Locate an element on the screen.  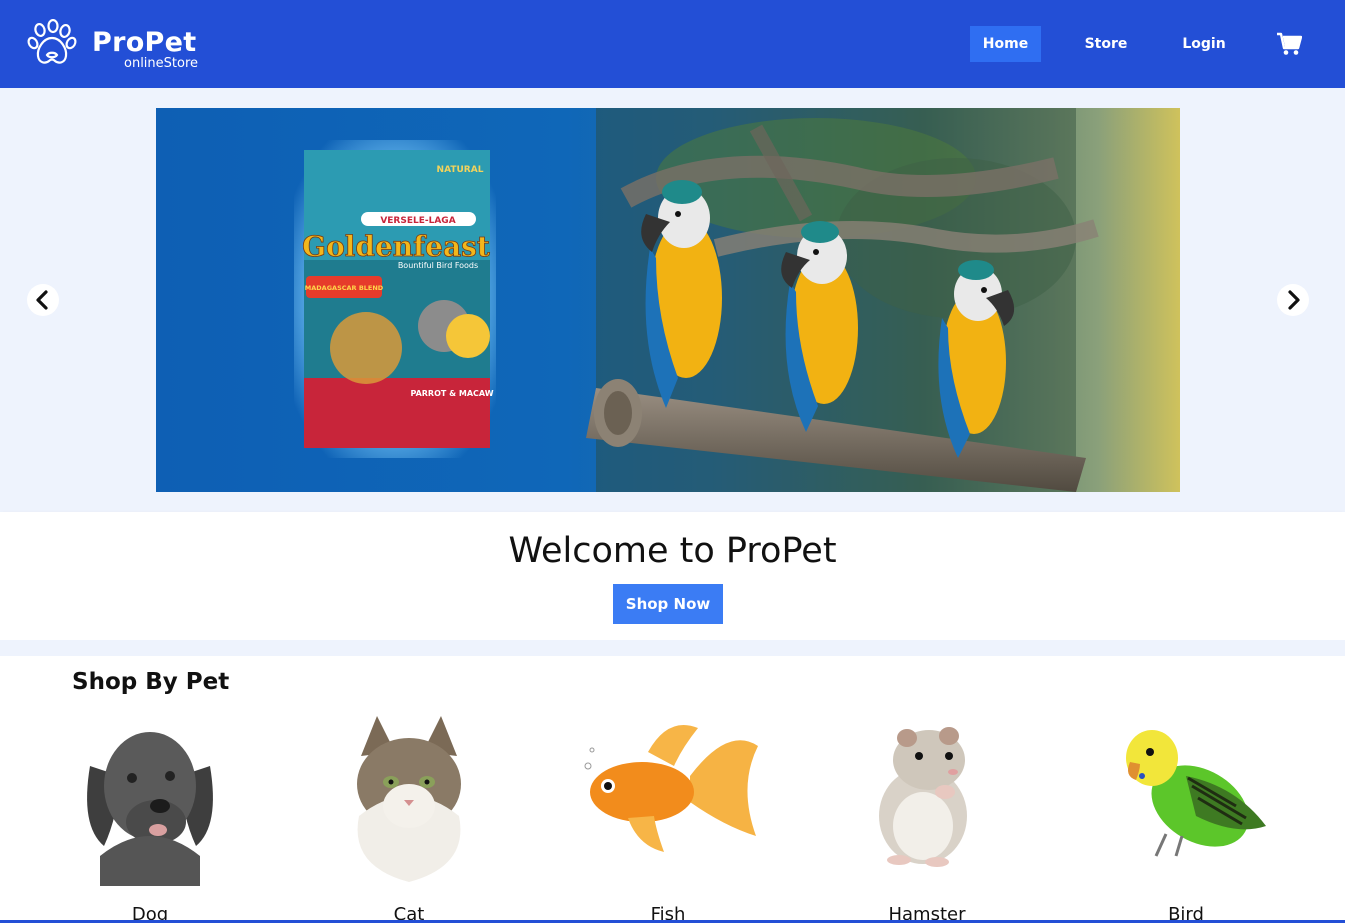
cart-icon is located at coordinates (1289, 44).